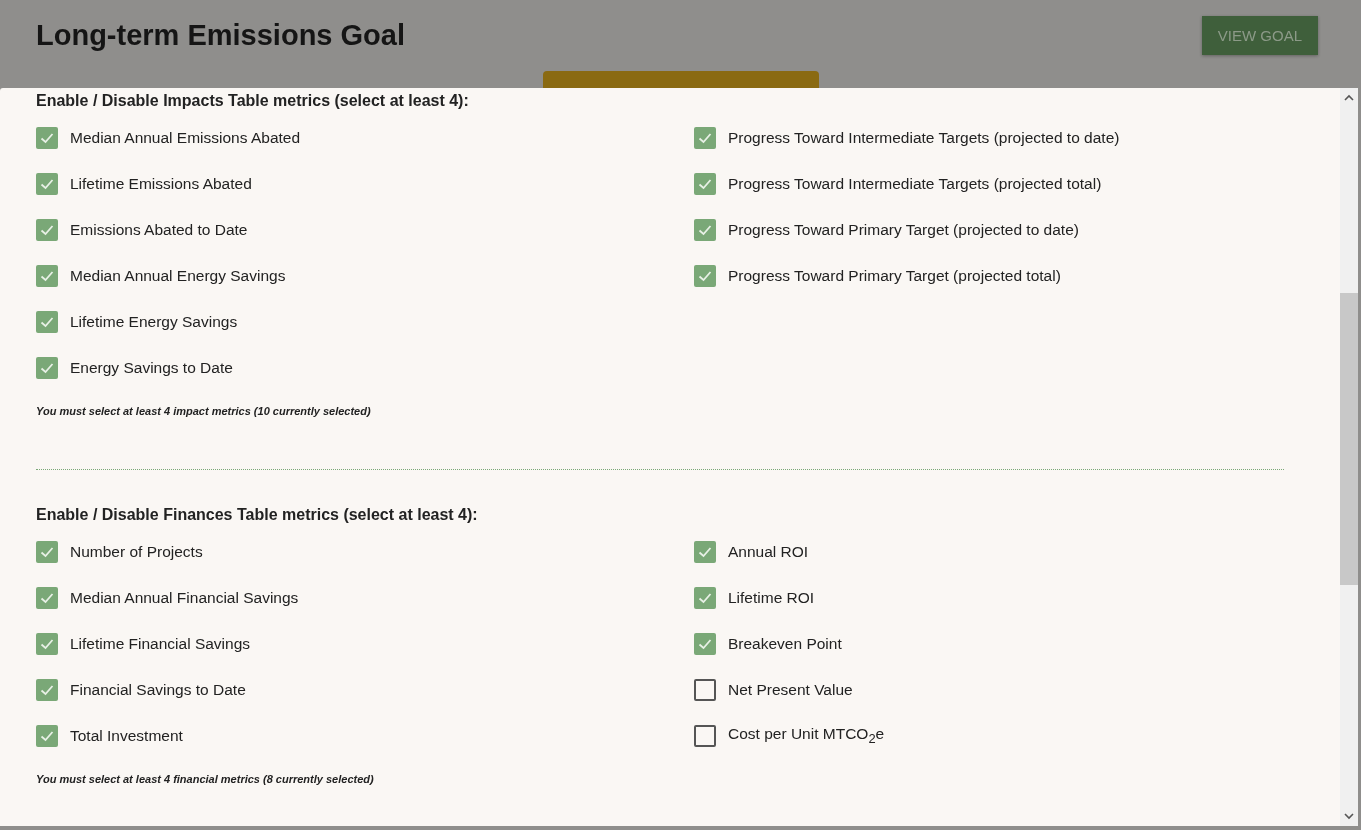  What do you see at coordinates (1349, 439) in the screenshot?
I see `scrollbar-thumb` at bounding box center [1349, 439].